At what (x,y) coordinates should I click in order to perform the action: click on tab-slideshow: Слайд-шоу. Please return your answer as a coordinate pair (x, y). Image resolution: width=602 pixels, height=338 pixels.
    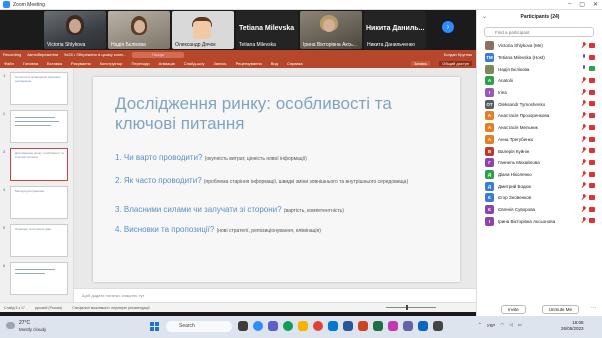
    Looking at the image, I should click on (194, 63).